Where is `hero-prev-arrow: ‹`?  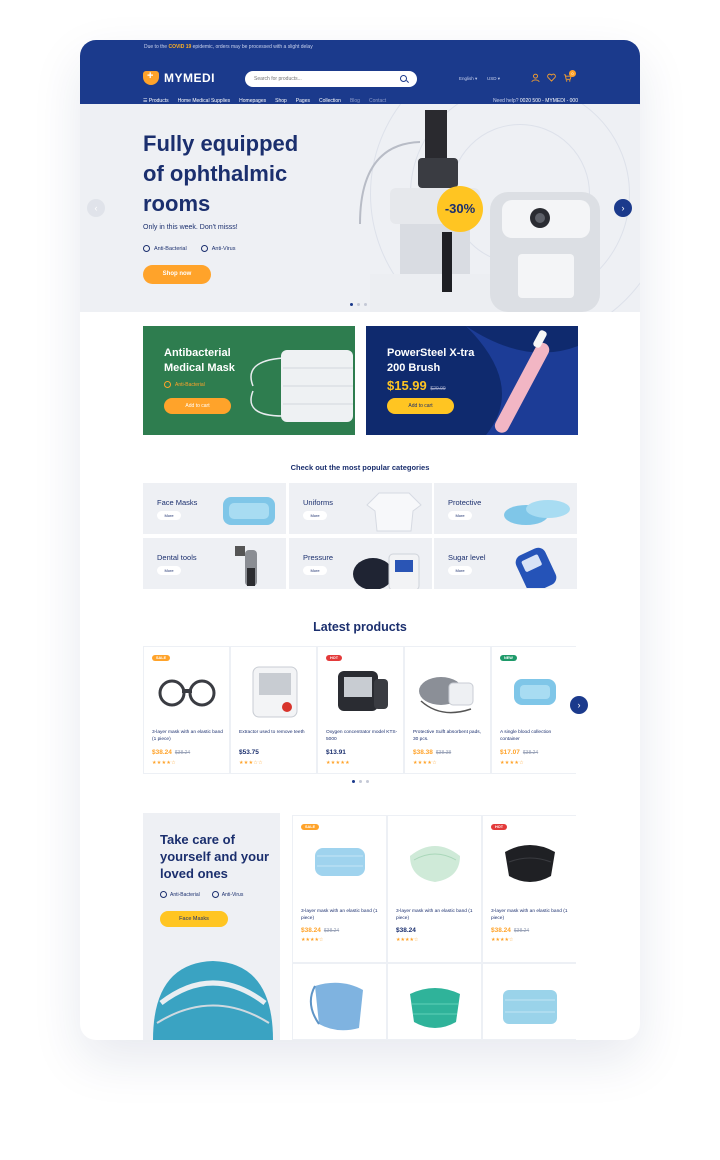 hero-prev-arrow: ‹ is located at coordinates (96, 208).